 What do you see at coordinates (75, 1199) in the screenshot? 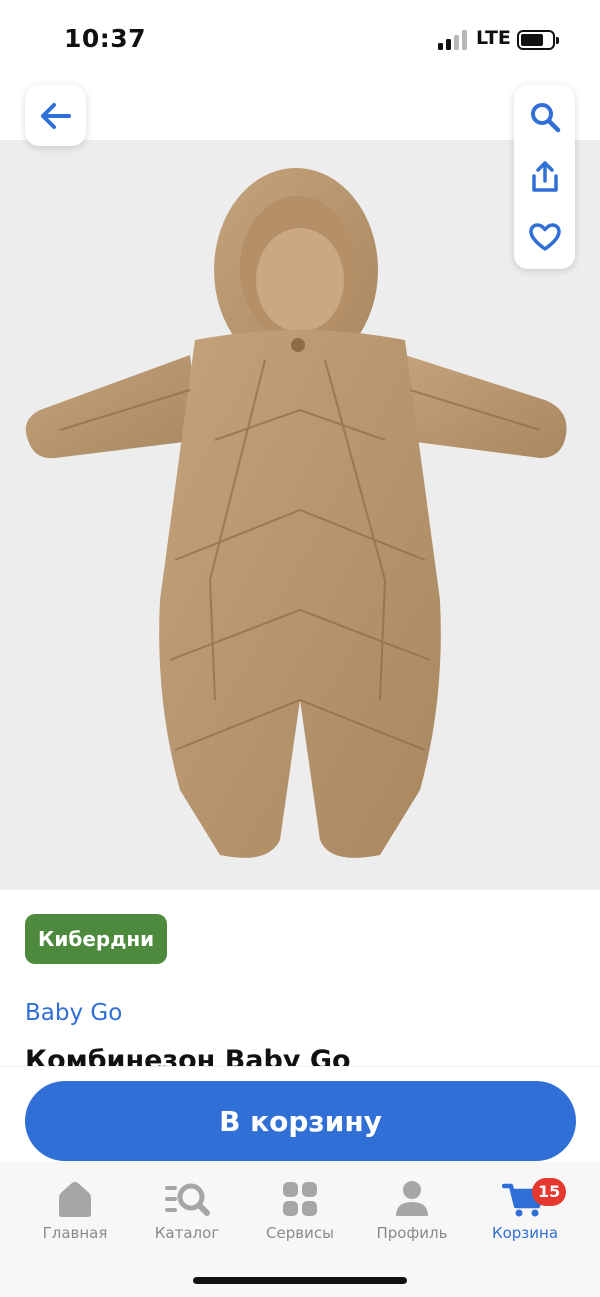
I see `home-icon` at bounding box center [75, 1199].